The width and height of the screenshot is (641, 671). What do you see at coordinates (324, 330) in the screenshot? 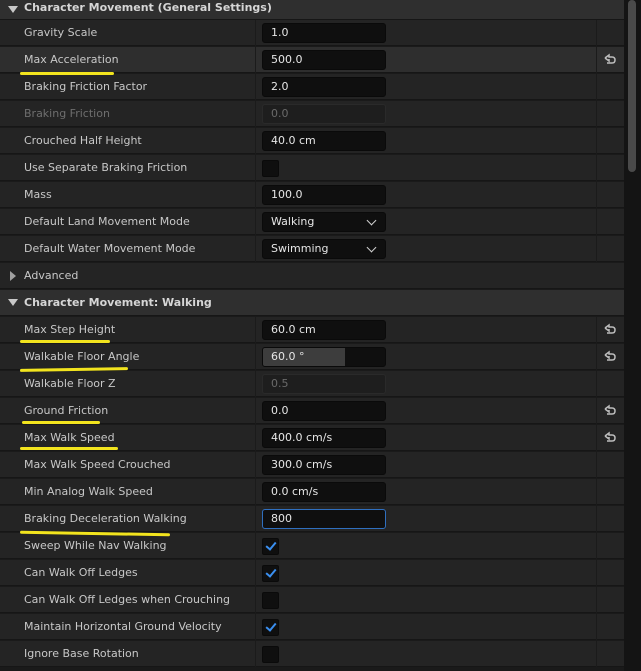
I see `max-step-height-input: 60.0 cm` at bounding box center [324, 330].